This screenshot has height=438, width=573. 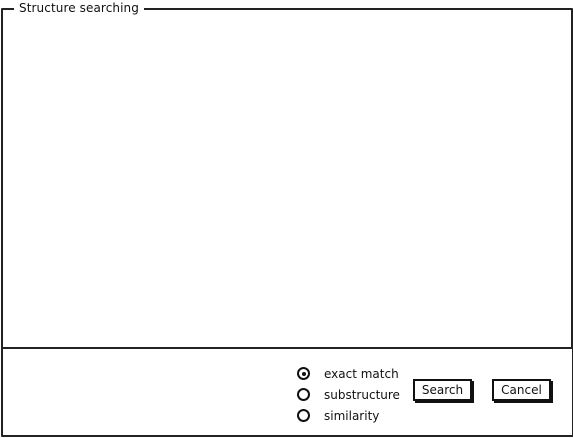 I want to click on radio-label-similarity: similarity, so click(x=352, y=415).